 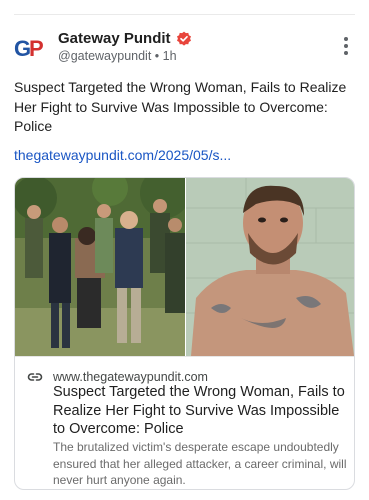 What do you see at coordinates (184, 48) in the screenshot?
I see `post-header: G P Gateway Pundit @gatewaypundit • 1h` at bounding box center [184, 48].